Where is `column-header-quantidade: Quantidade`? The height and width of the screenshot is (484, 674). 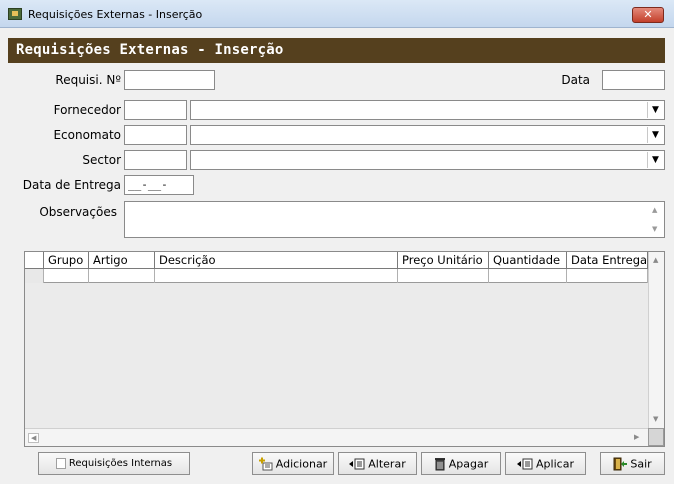
column-header-quantidade: Quantidade is located at coordinates (528, 260).